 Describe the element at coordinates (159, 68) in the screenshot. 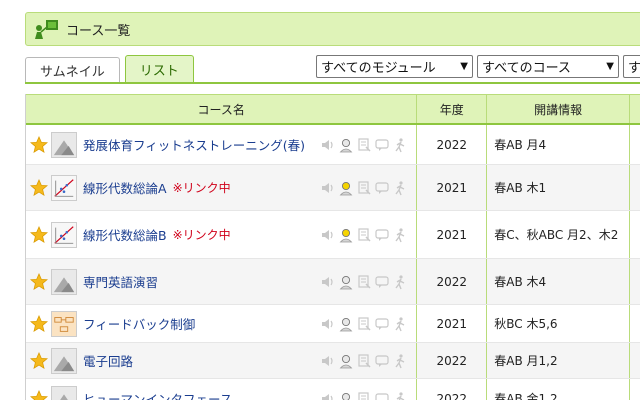

I see `tab-list: リスト` at that location.